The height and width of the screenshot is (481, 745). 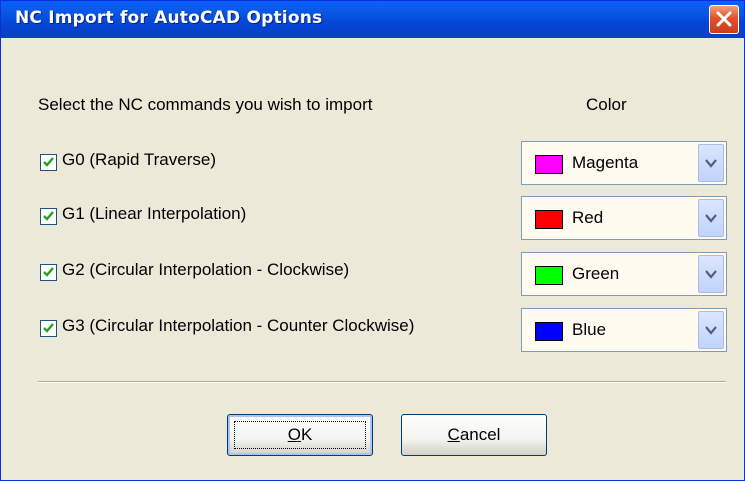 What do you see at coordinates (624, 330) in the screenshot?
I see `g3-color-select: Blue` at bounding box center [624, 330].